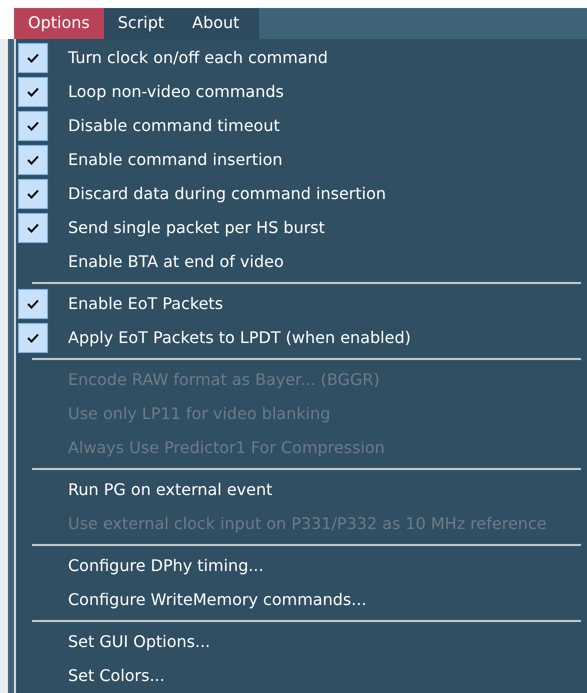 The image size is (587, 693). I want to click on menu-item: Enable BTA at end of video, so click(301, 262).